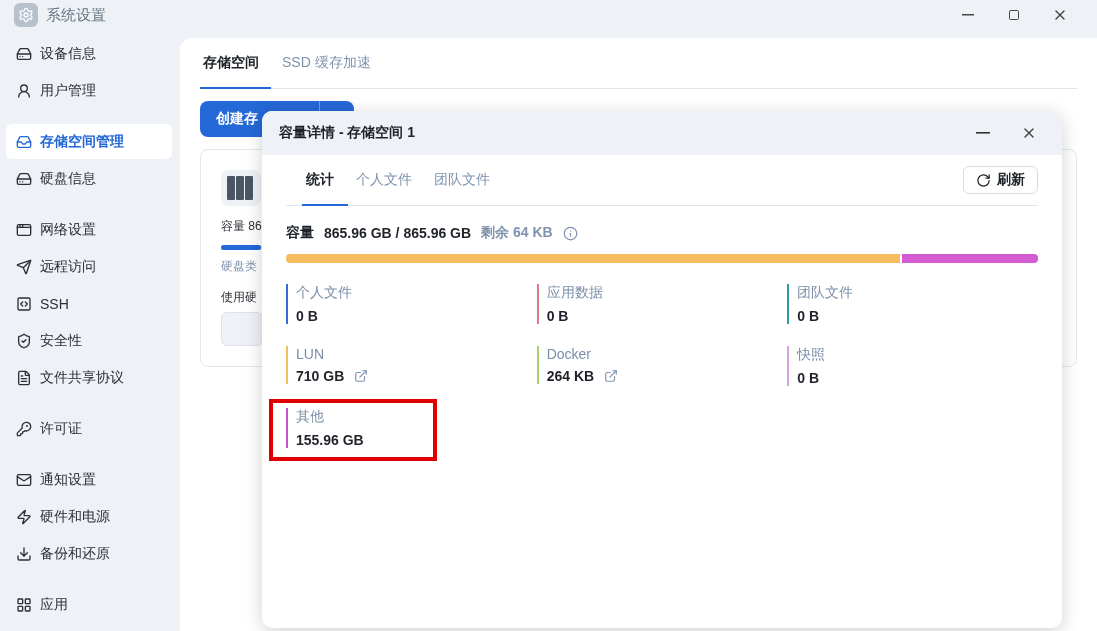 This screenshot has height=631, width=1097. Describe the element at coordinates (574, 293) in the screenshot. I see `stat-label: 应用数据` at that location.